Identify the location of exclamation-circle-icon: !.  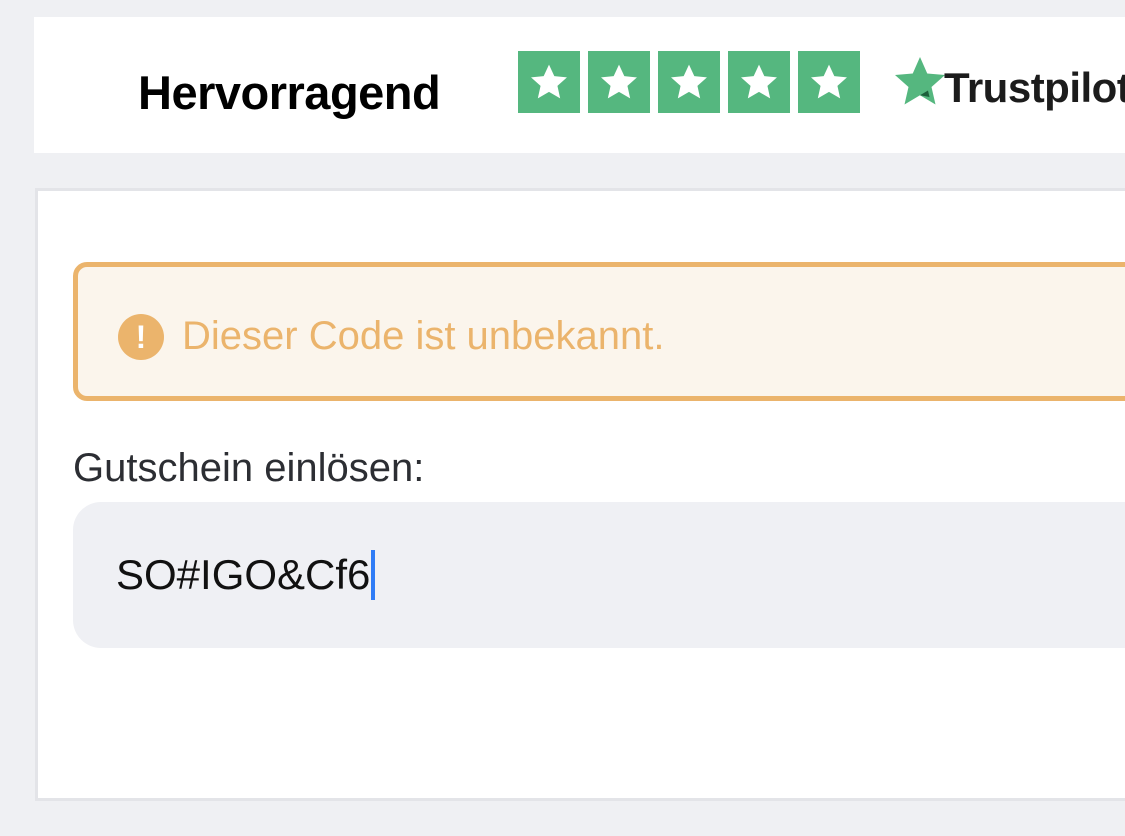
(141, 337).